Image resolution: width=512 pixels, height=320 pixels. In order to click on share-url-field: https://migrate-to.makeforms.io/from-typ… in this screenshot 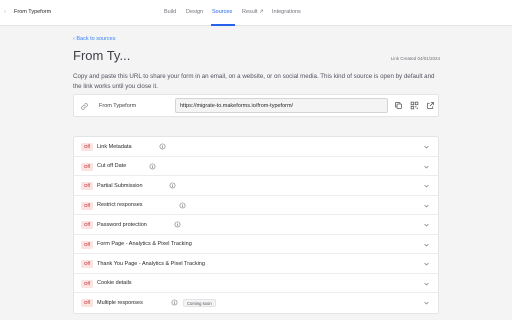, I will do `click(281, 105)`.